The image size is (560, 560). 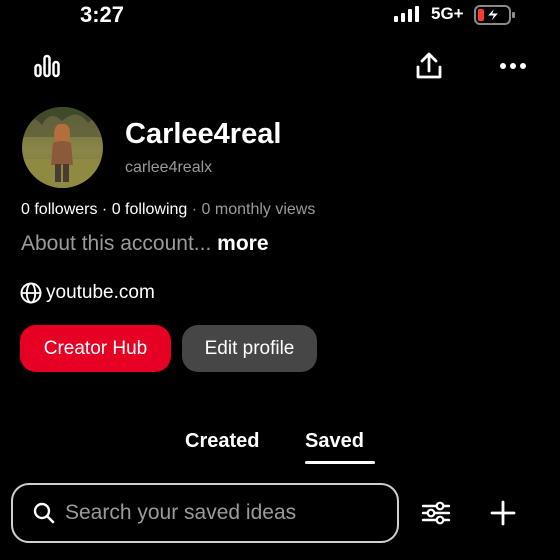 I want to click on sliders-icon, so click(x=436, y=513).